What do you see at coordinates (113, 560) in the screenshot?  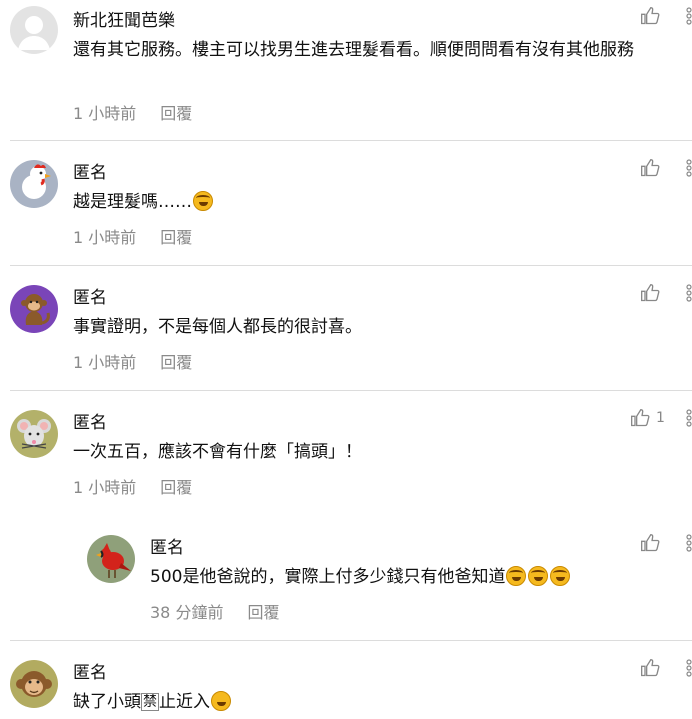 I see `cardinal-icon` at bounding box center [113, 560].